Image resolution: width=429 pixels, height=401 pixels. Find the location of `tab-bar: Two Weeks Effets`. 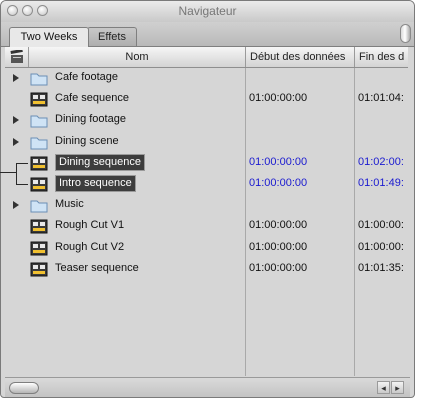

tab-bar: Two Weeks Effets is located at coordinates (207, 34).